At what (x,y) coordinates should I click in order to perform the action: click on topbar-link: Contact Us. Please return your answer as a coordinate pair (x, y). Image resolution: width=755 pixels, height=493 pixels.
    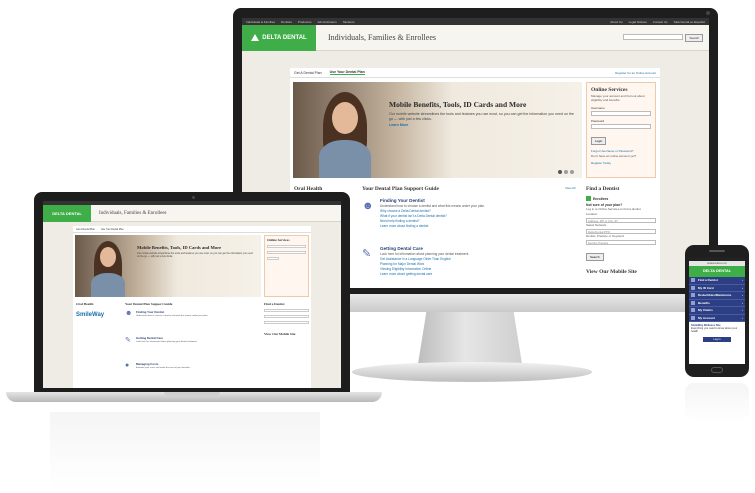
    Looking at the image, I should click on (660, 22).